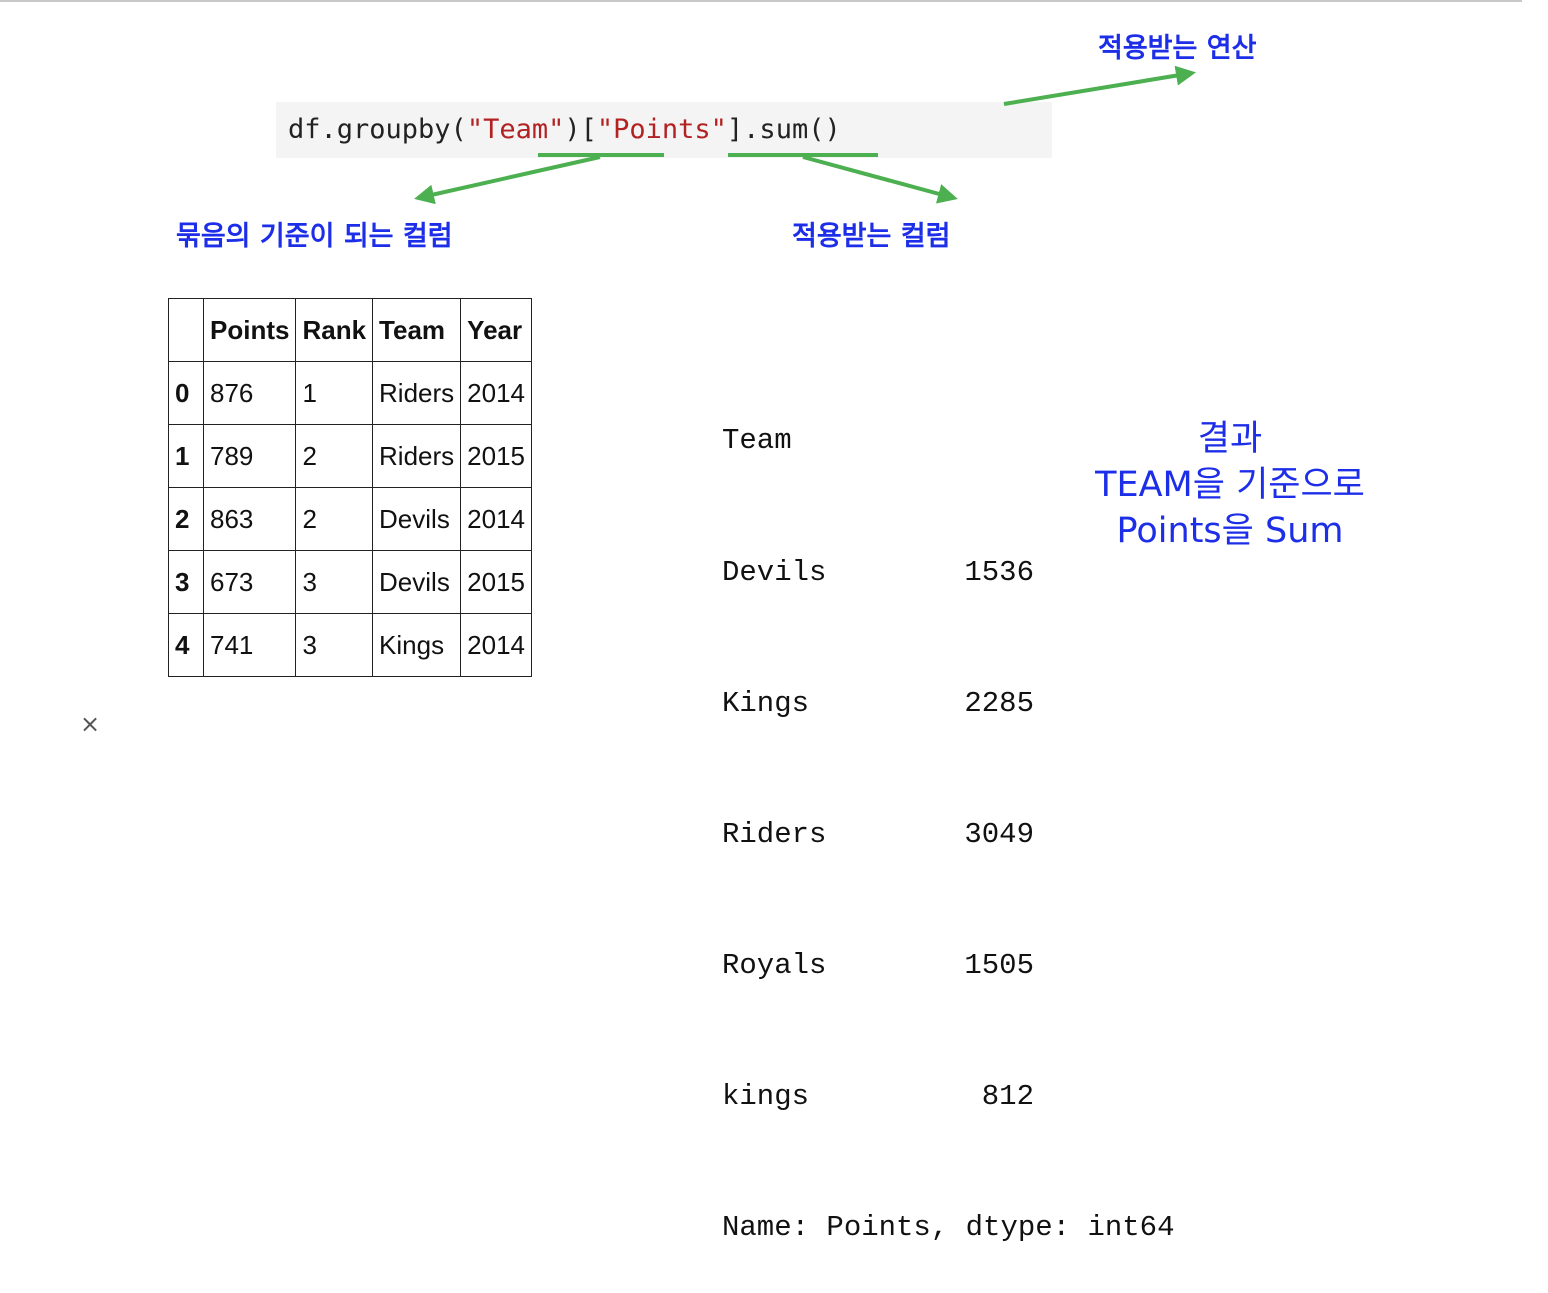 Image resolution: width=1548 pixels, height=1293 pixels. What do you see at coordinates (334, 330) in the screenshot?
I see `header-rank: Rank` at bounding box center [334, 330].